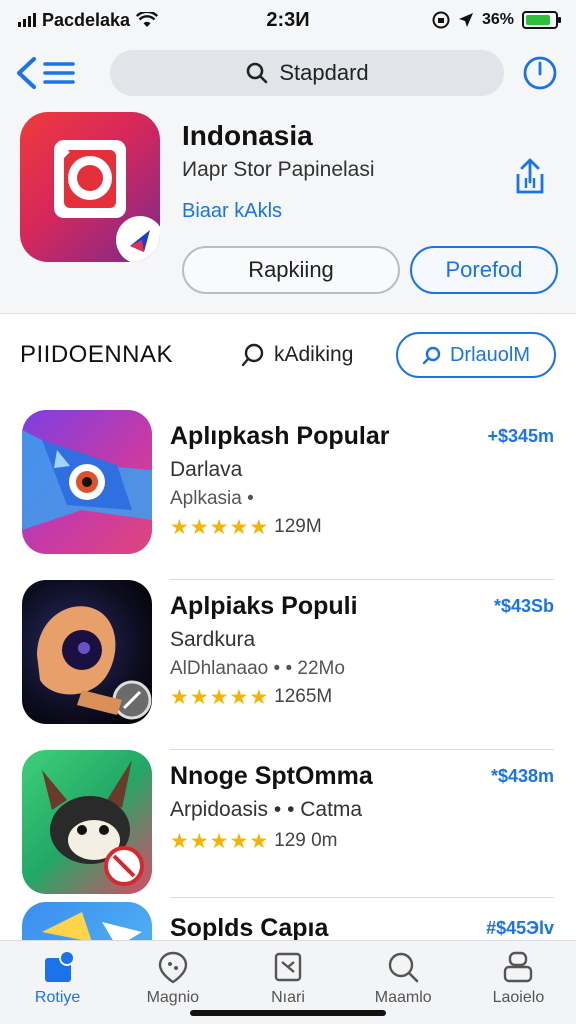  I want to click on app-price-button: #$45Эlv, so click(520, 928).